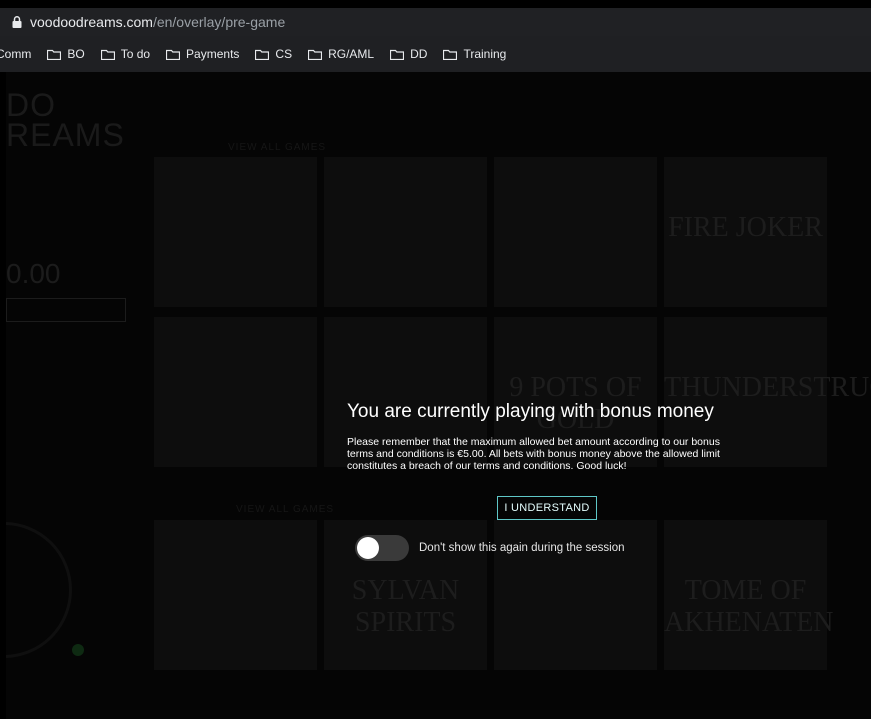 This screenshot has width=871, height=719. Describe the element at coordinates (351, 54) in the screenshot. I see `bookmark-label: RG/AML` at that location.